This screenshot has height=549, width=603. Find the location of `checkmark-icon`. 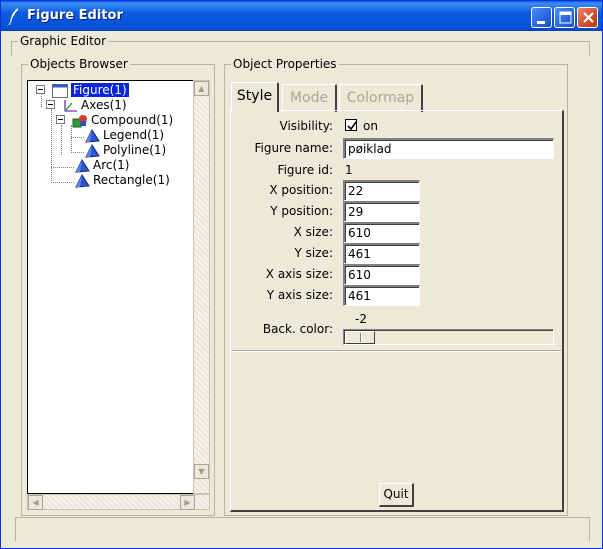

checkmark-icon is located at coordinates (352, 126).